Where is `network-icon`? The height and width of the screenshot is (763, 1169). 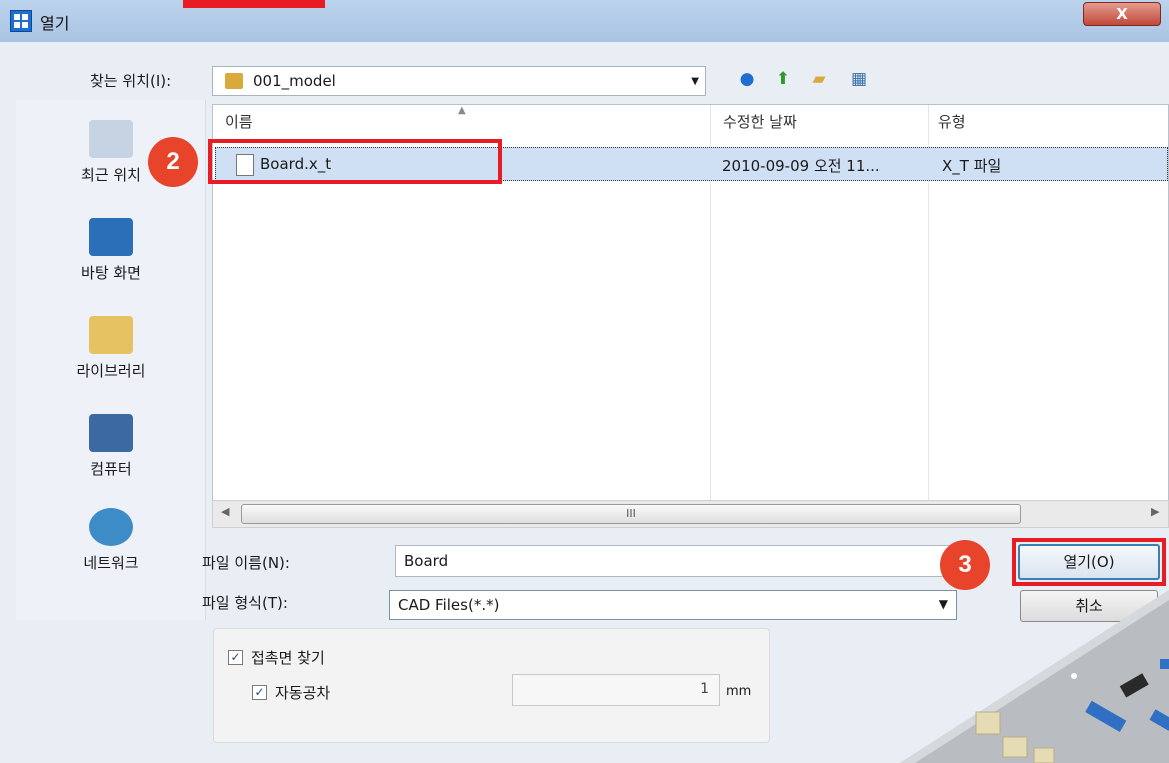 network-icon is located at coordinates (111, 527).